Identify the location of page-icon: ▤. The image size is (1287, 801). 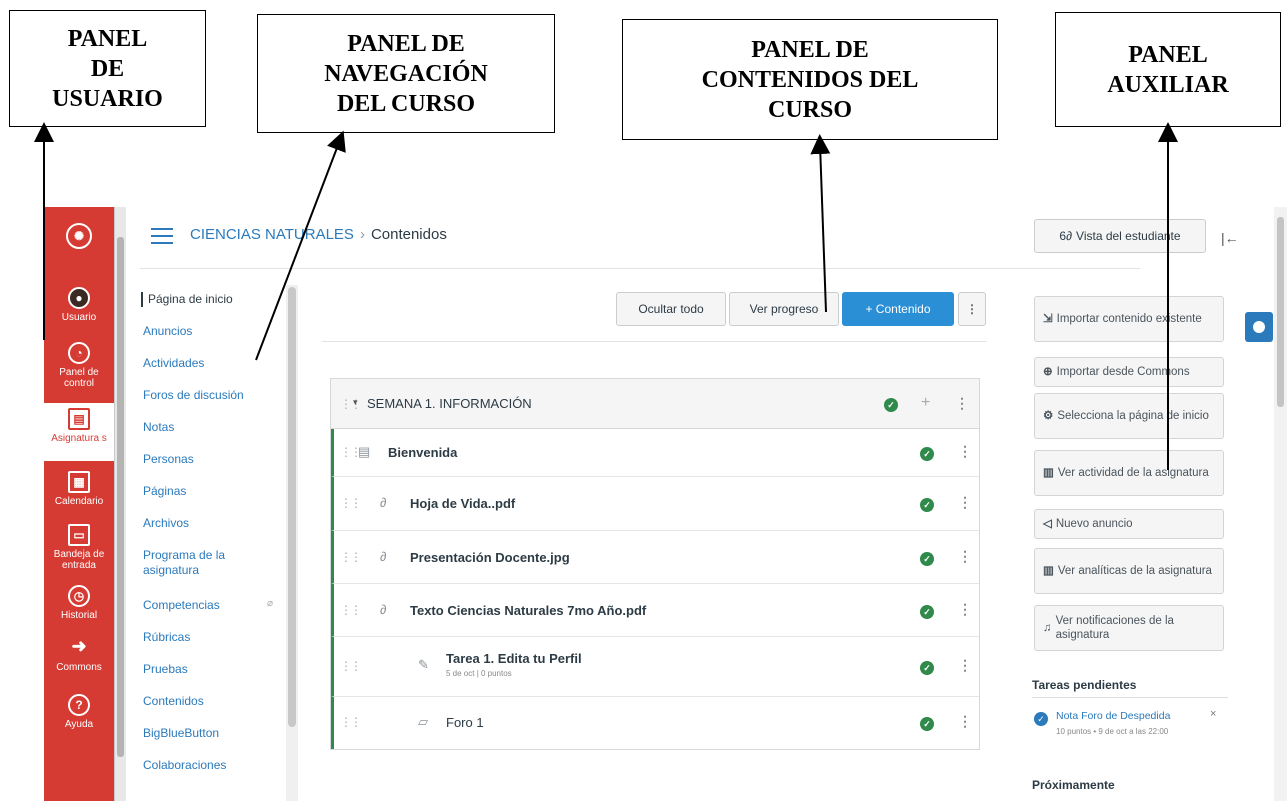
(364, 451).